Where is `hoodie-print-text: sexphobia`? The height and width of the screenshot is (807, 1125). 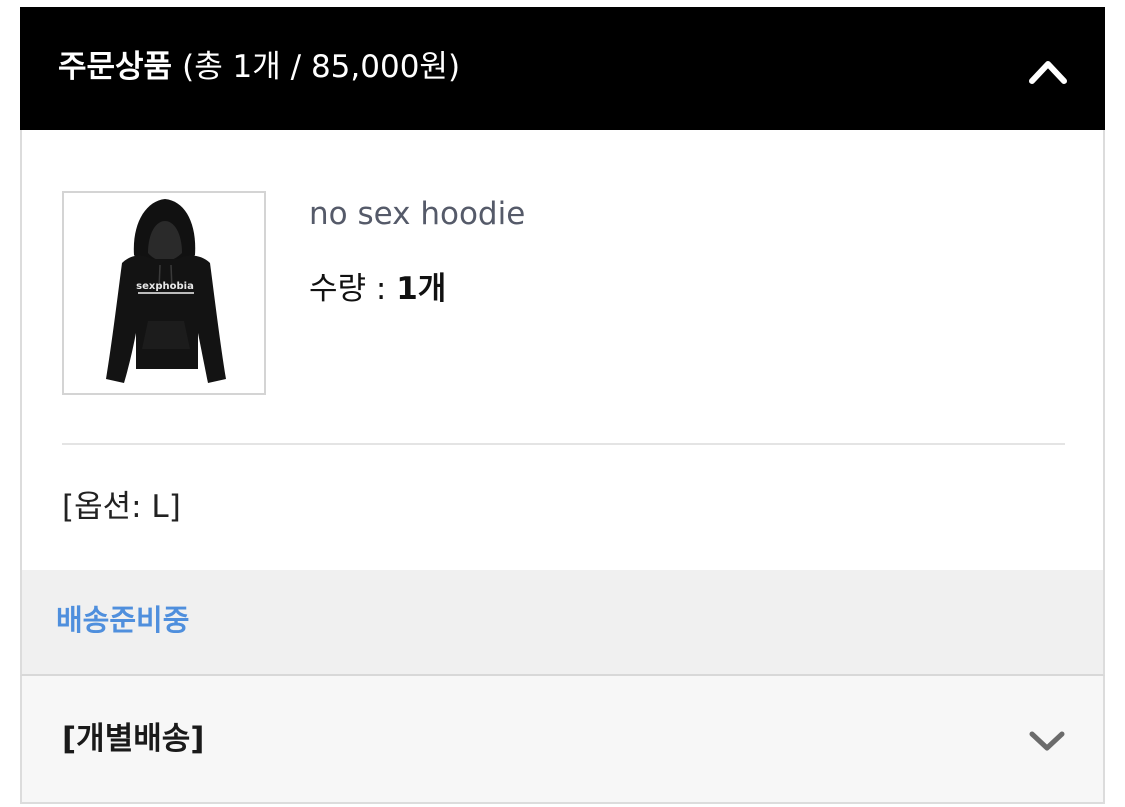 hoodie-print-text: sexphobia is located at coordinates (165, 286).